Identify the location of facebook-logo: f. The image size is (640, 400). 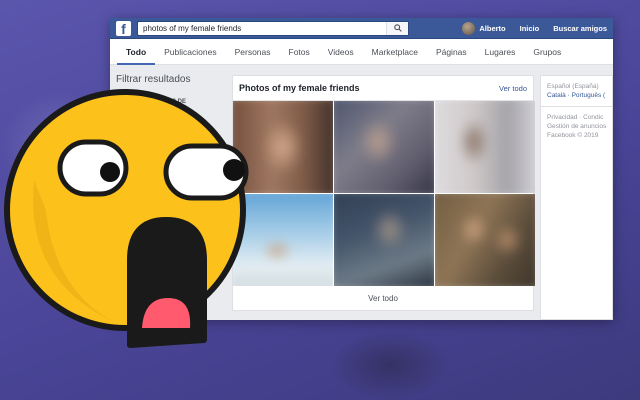
(123, 28).